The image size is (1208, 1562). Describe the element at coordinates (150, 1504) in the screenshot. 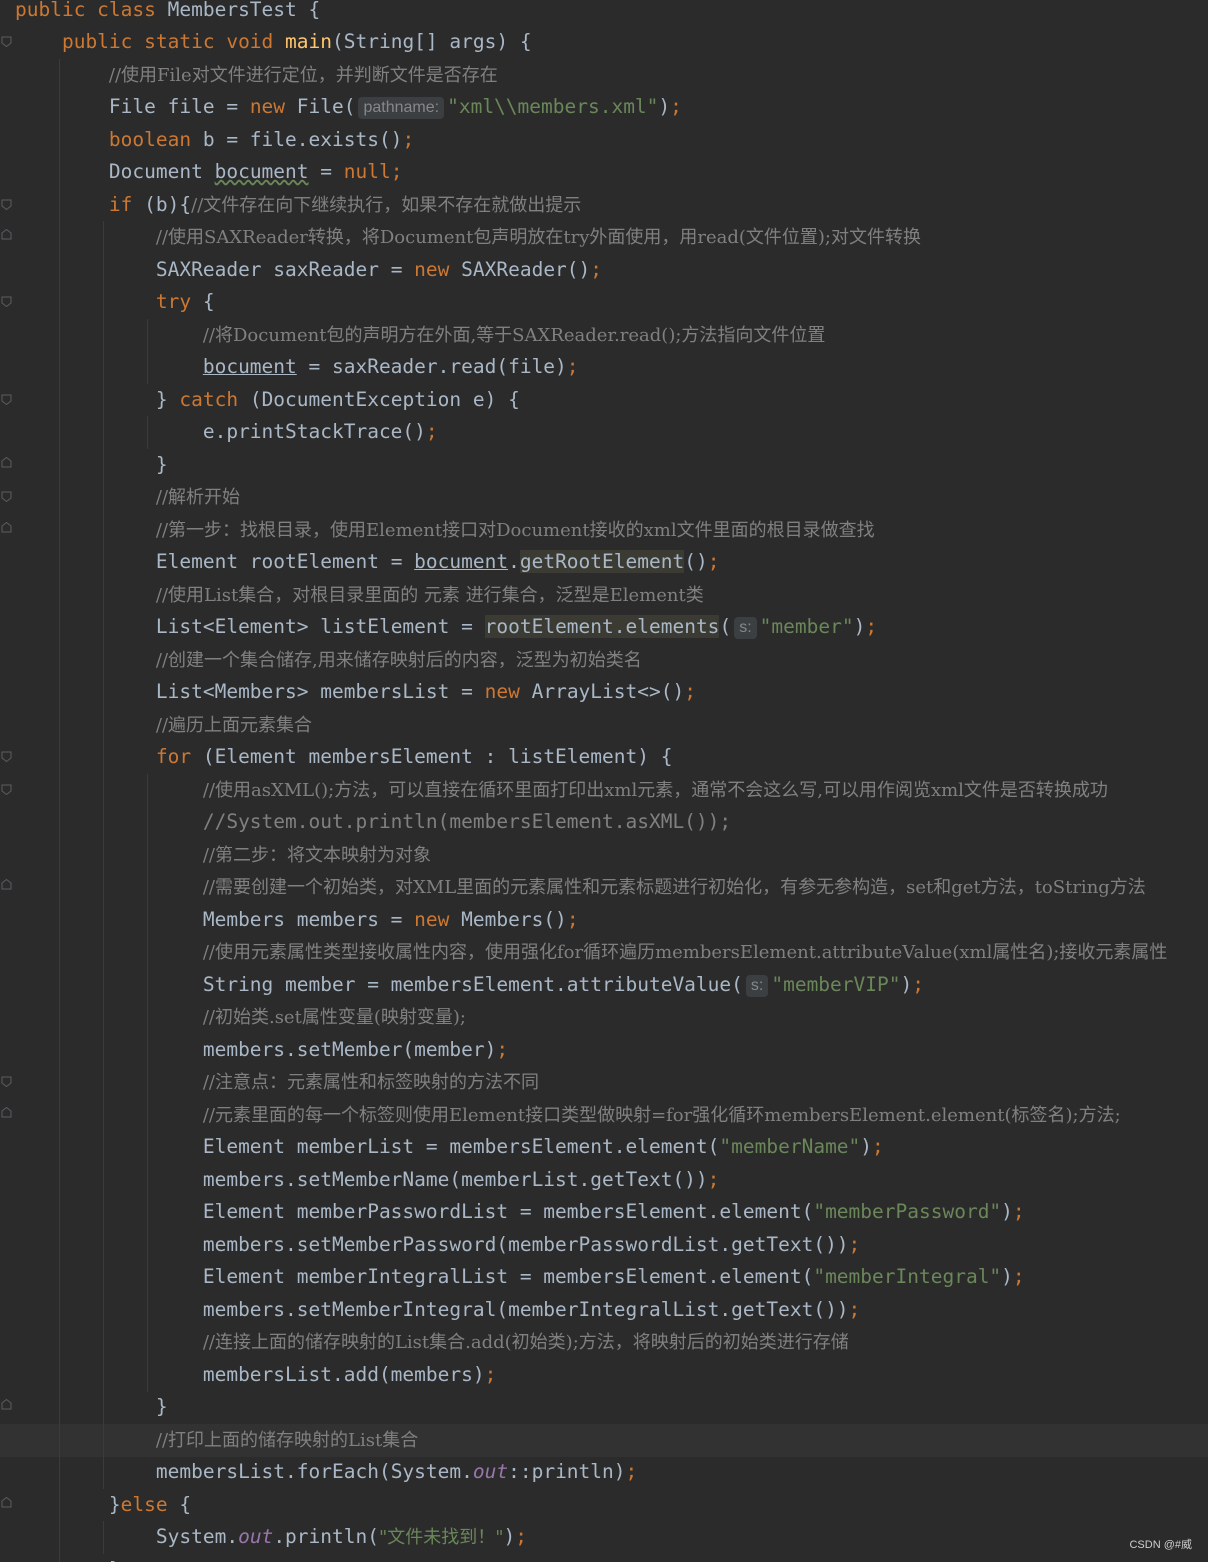

I see `token-keyword: else` at that location.